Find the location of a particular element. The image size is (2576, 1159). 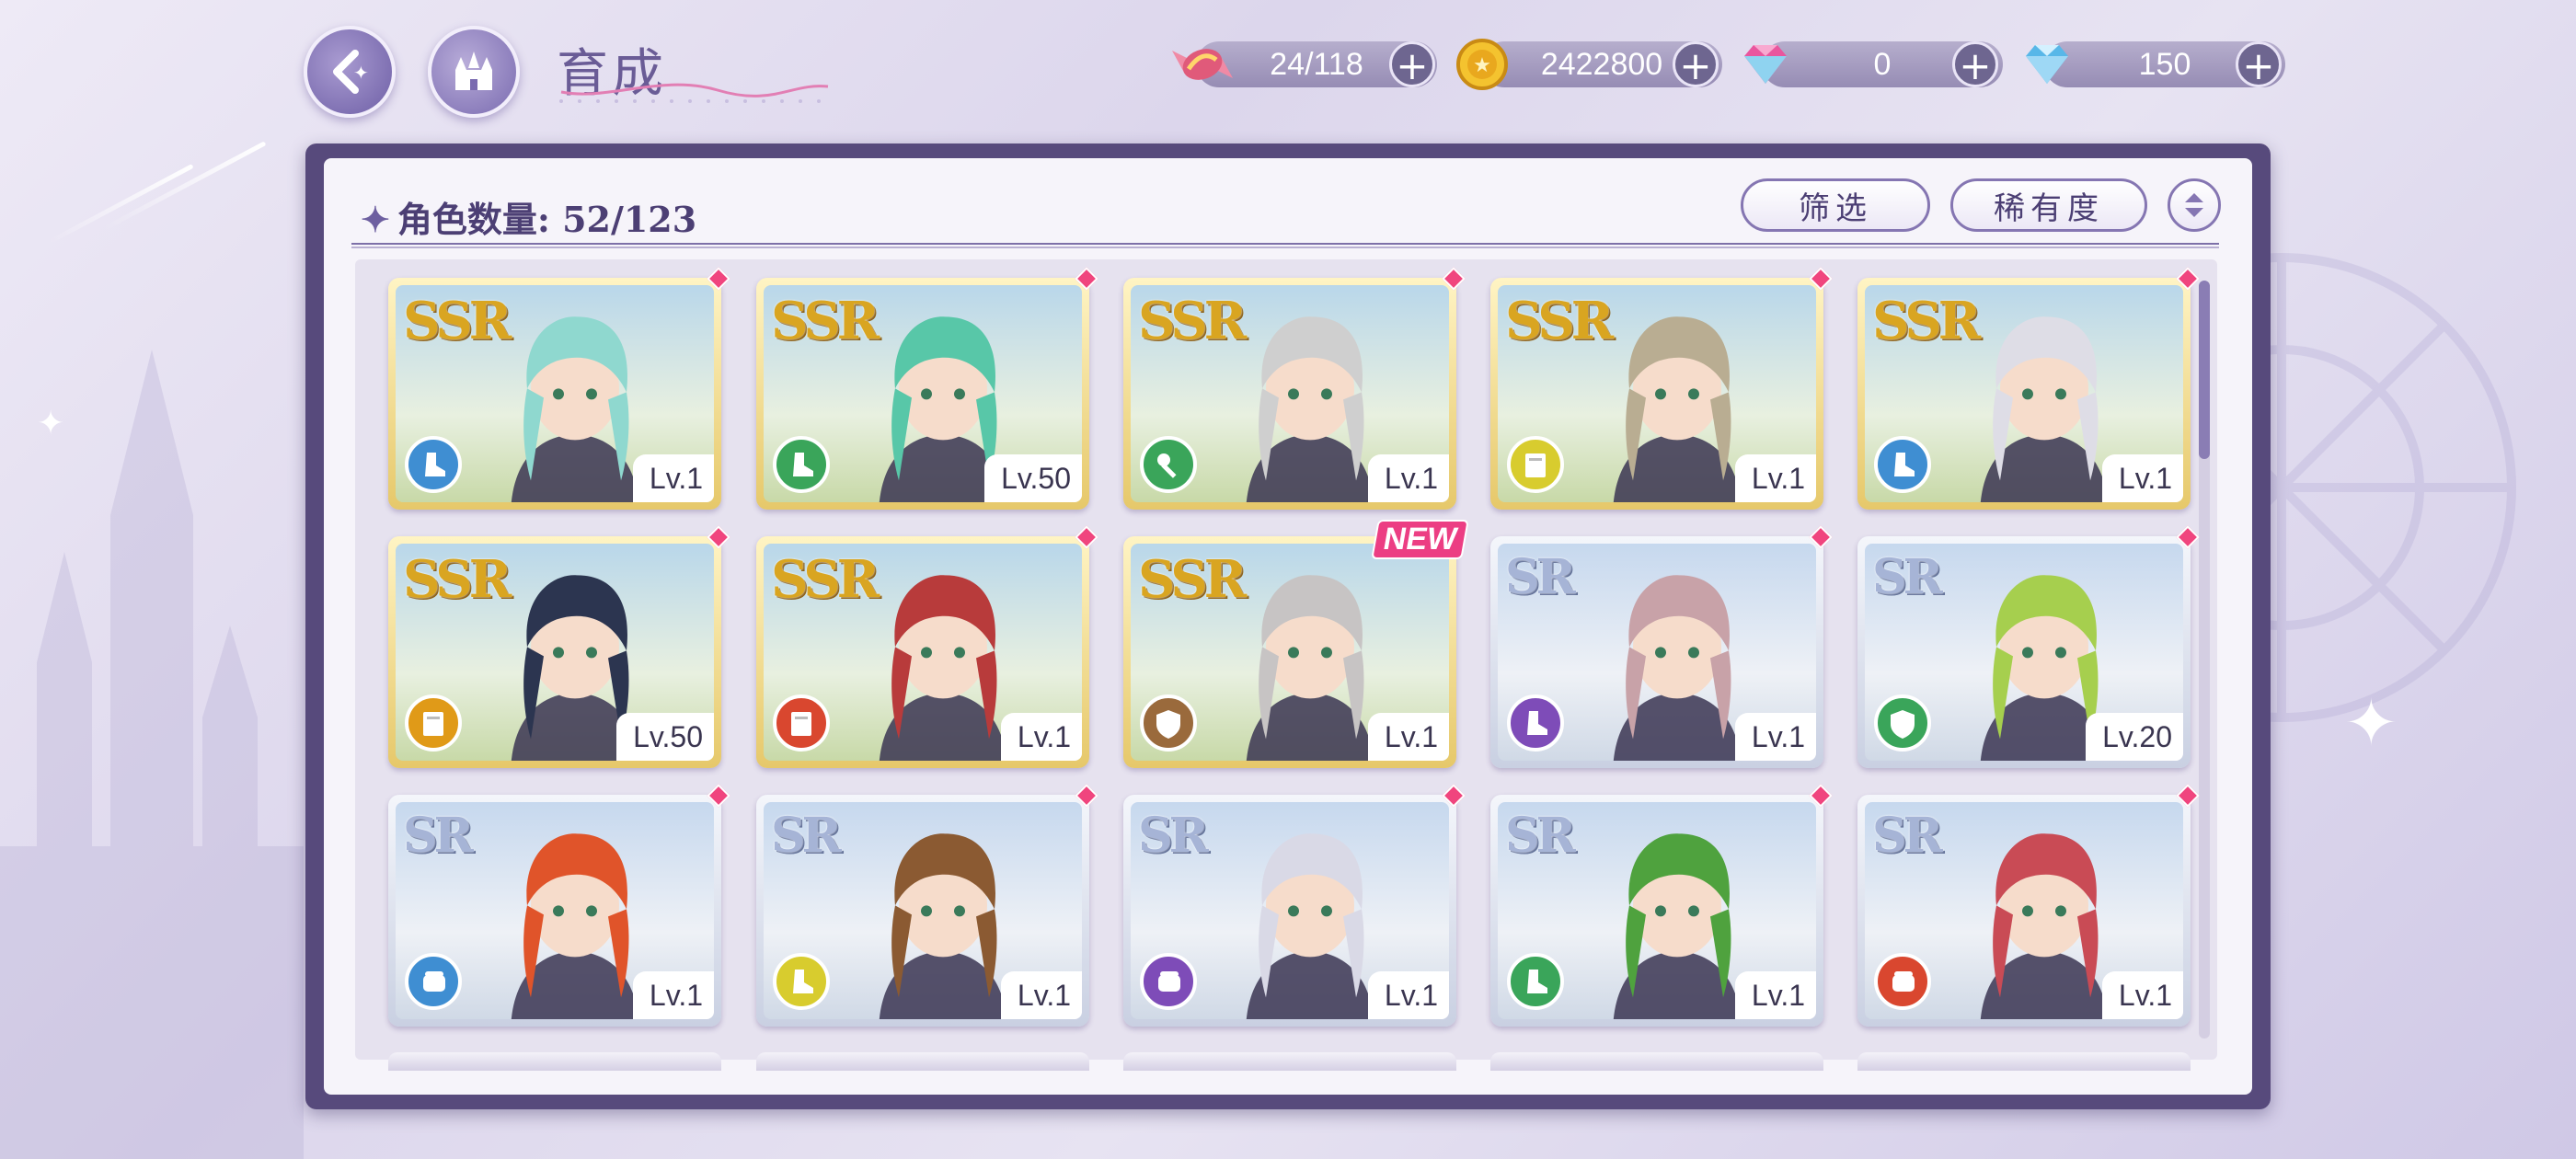

character-portrait: SSR Lv.50 is located at coordinates (555, 652).